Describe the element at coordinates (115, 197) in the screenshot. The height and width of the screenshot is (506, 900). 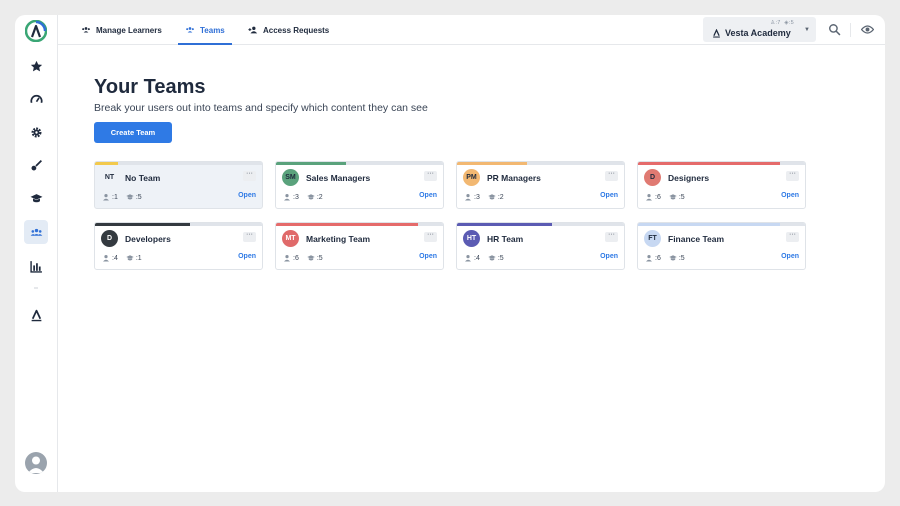
I see `learner-count: :1` at that location.